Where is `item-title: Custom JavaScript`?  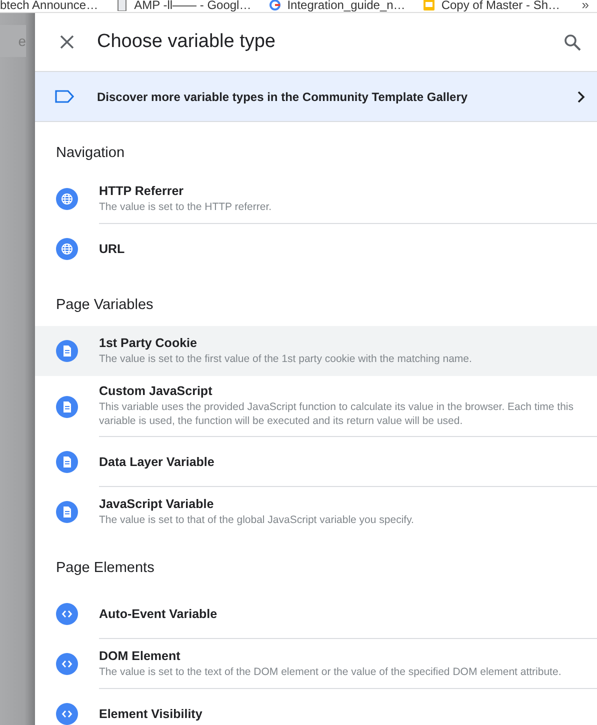
item-title: Custom JavaScript is located at coordinates (156, 391).